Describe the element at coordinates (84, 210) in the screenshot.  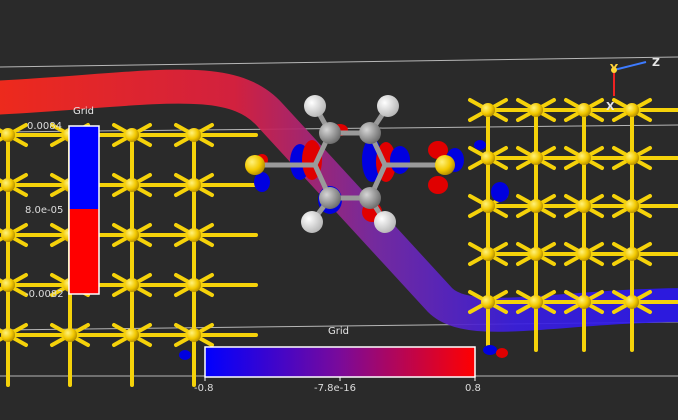
I see `vertical-colorbar` at that location.